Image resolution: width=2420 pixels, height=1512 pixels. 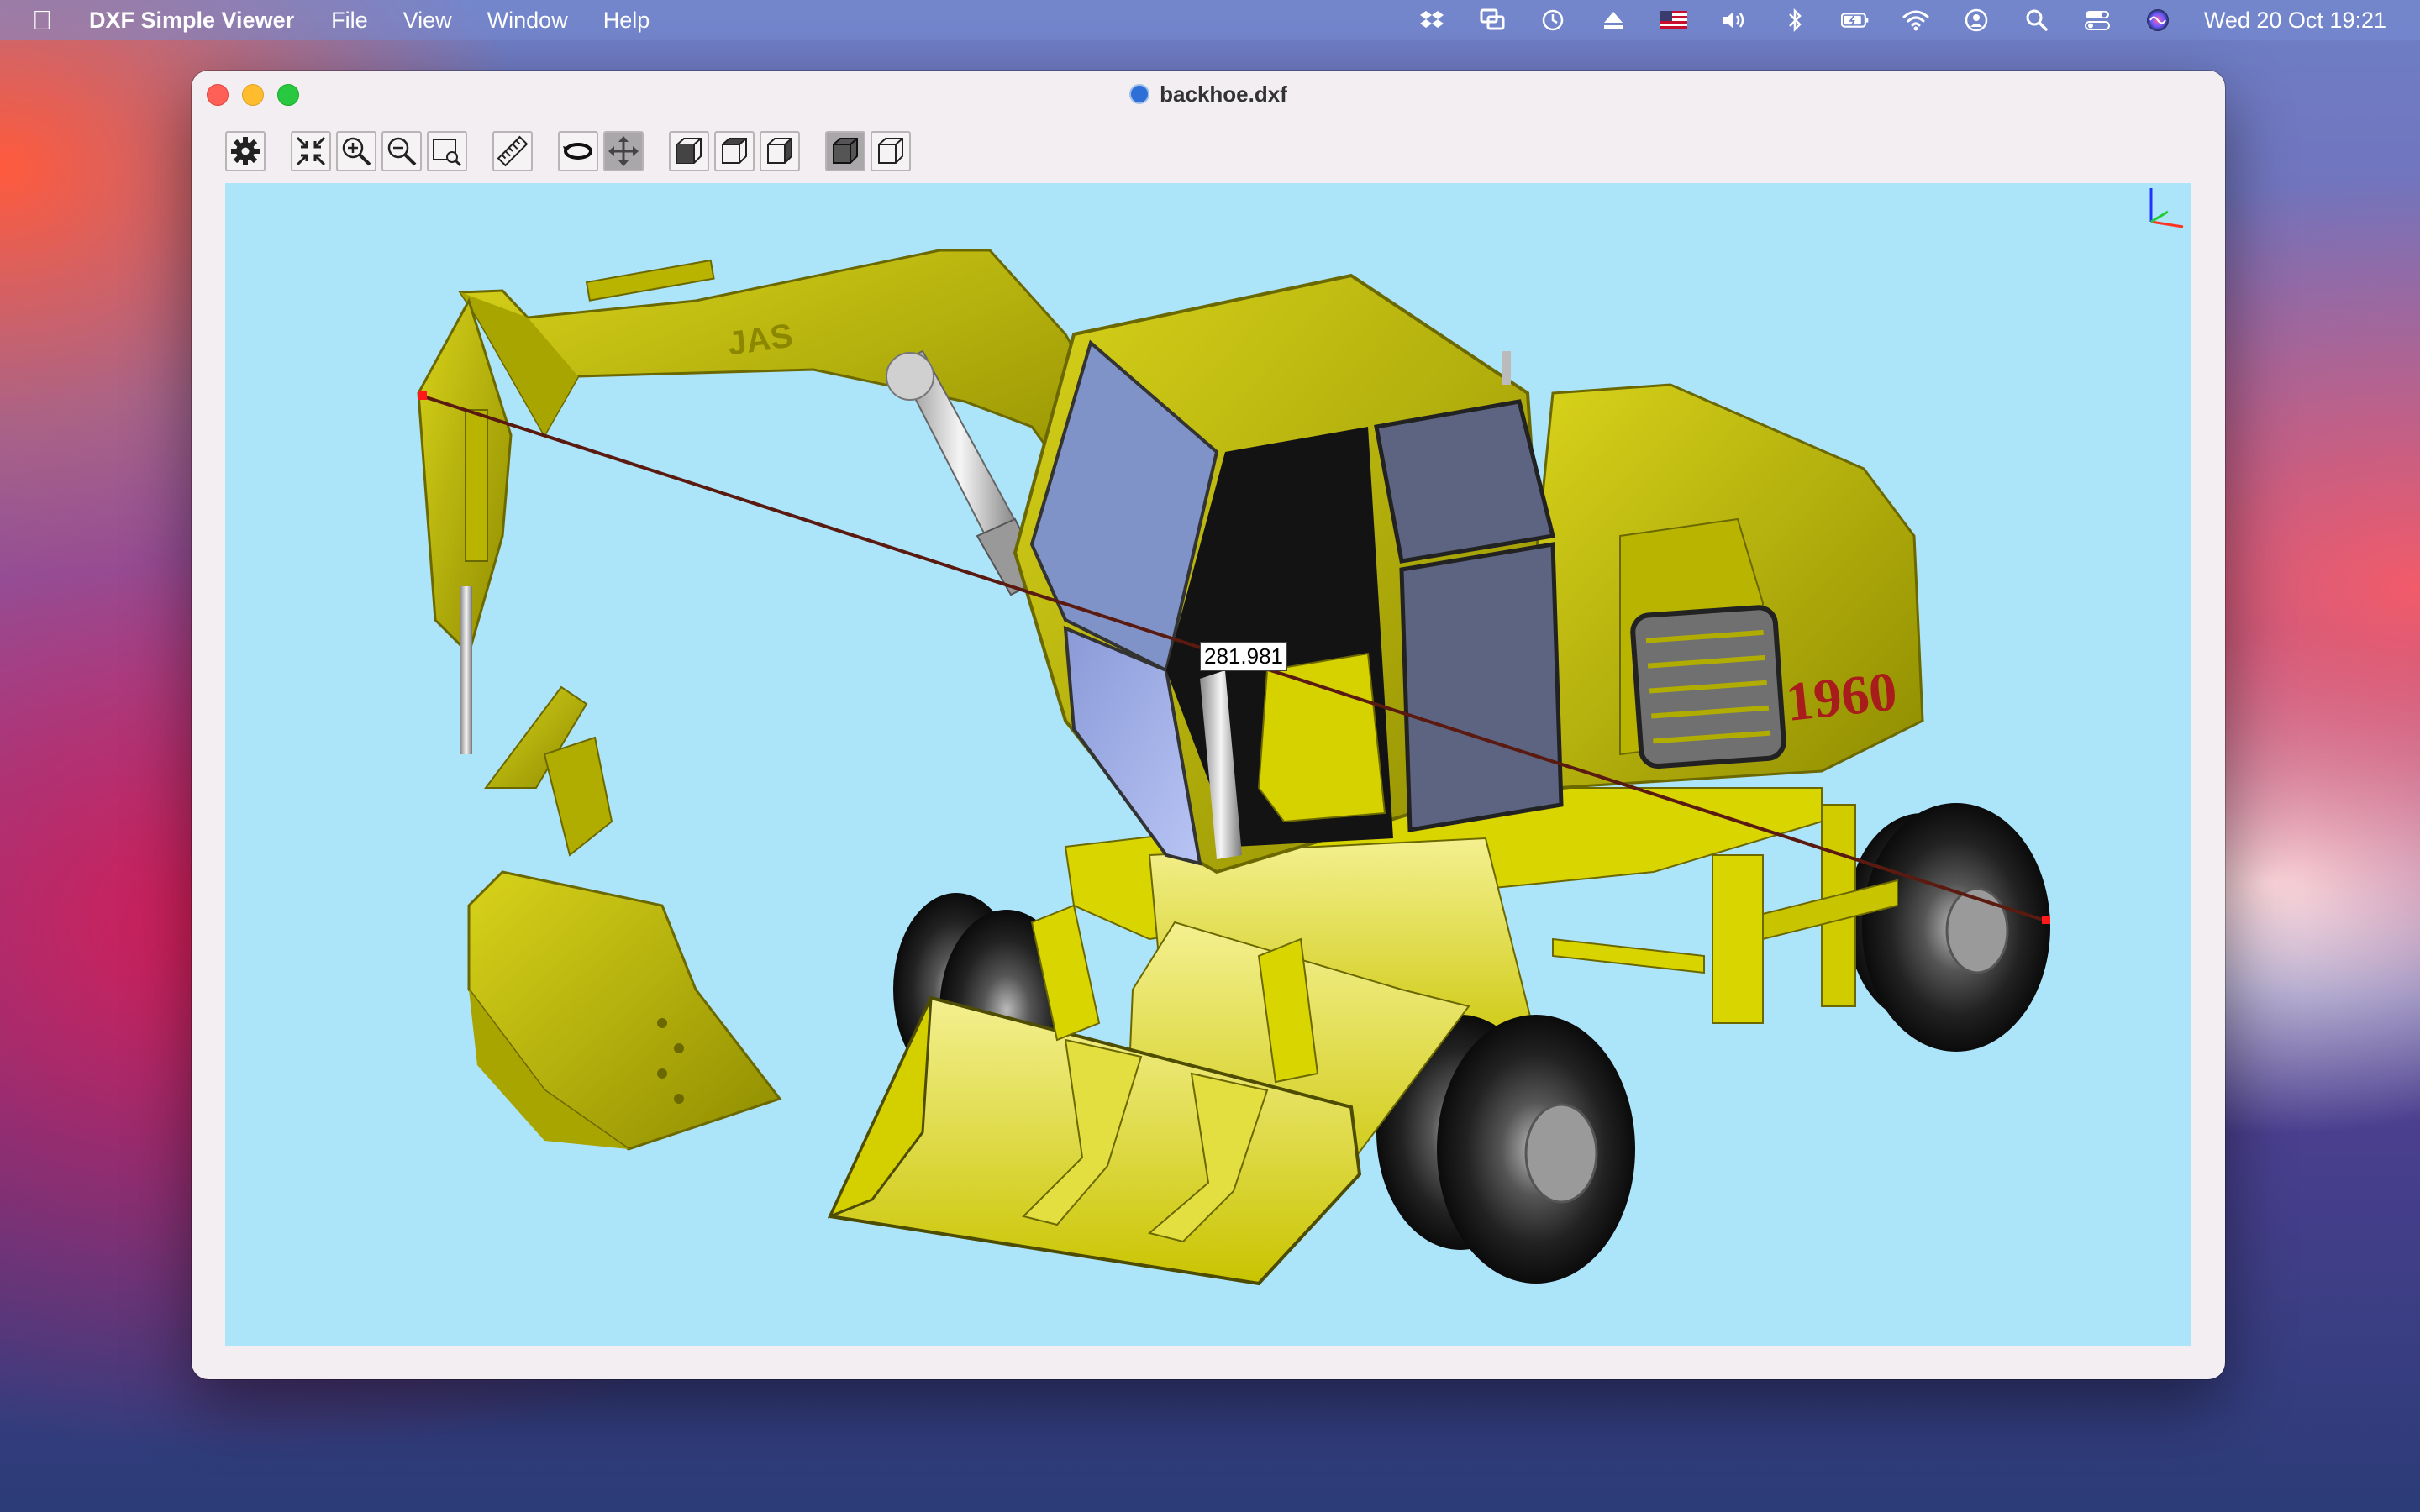 What do you see at coordinates (1842, 697) in the screenshot?
I see `body-decal-1960: 1960` at bounding box center [1842, 697].